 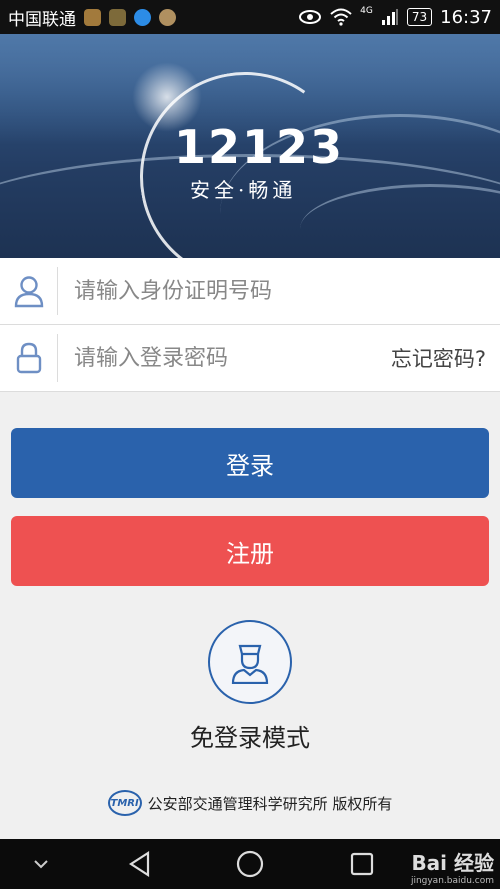 What do you see at coordinates (452, 881) in the screenshot?
I see `watermark-url: jingyan.baidu.com` at bounding box center [452, 881].